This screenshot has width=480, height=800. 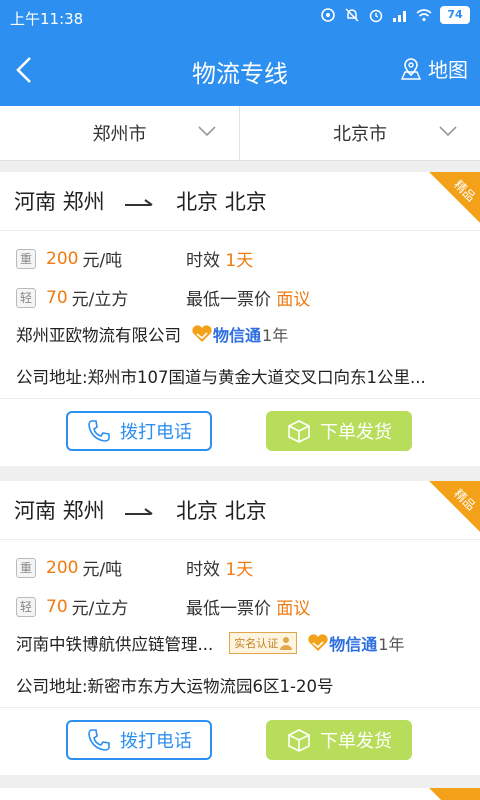 What do you see at coordinates (240, 70) in the screenshot?
I see `nav-bar: 物流专线 地图` at bounding box center [240, 70].